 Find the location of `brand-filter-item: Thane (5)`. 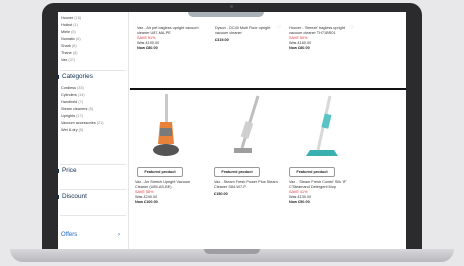

brand-filter-item: Thane (5) is located at coordinates (71, 53).